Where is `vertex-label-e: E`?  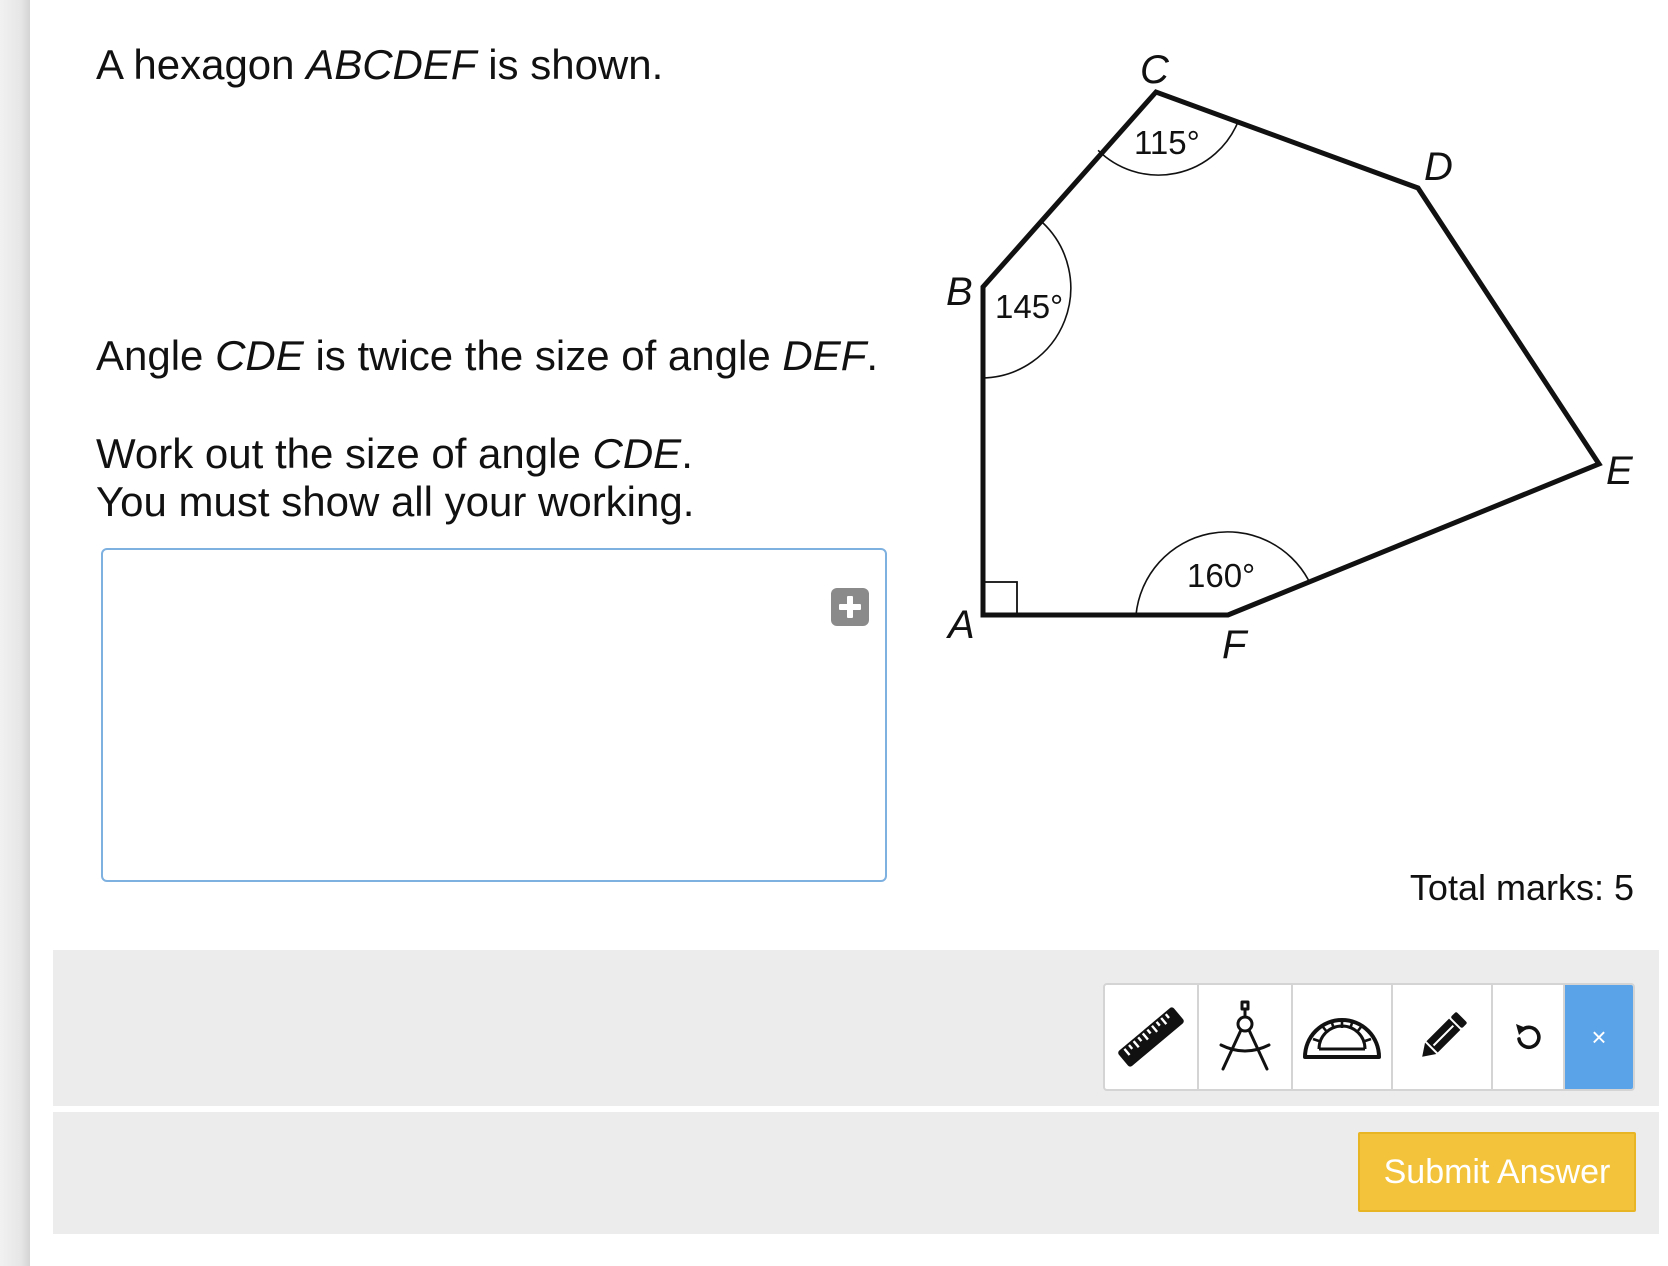
vertex-label-e: E is located at coordinates (1620, 471).